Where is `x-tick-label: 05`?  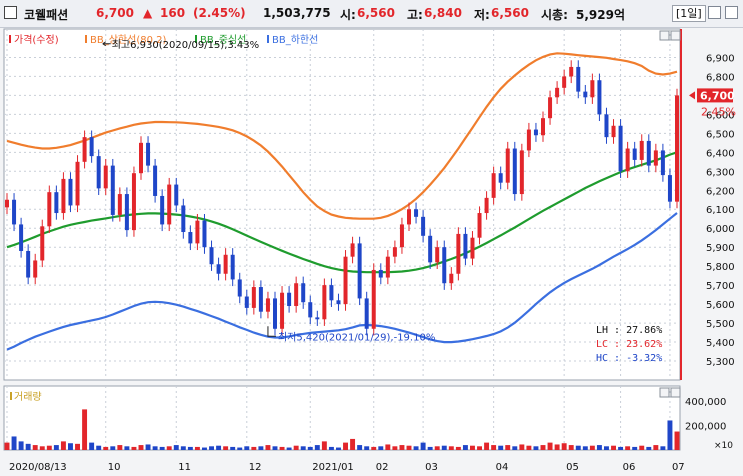 x-tick-label: 05 is located at coordinates (572, 467).